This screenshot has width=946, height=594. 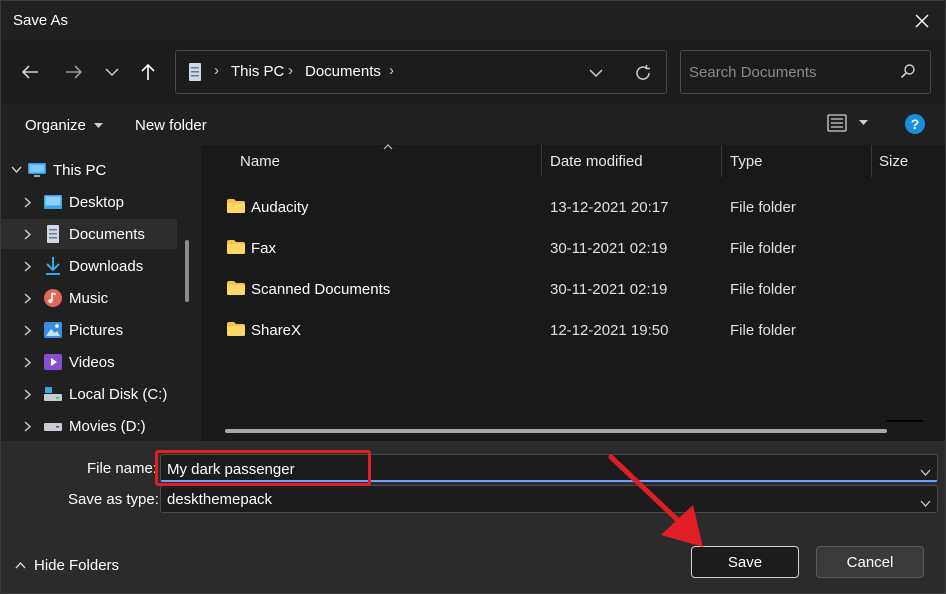 What do you see at coordinates (746, 161) in the screenshot?
I see `column-header-type: Type` at bounding box center [746, 161].